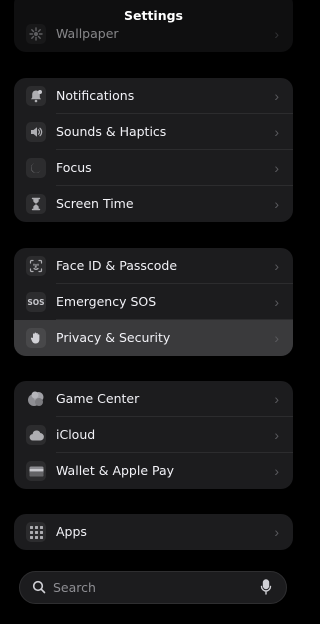  What do you see at coordinates (115, 470) in the screenshot?
I see `row-label: Wallet & Apple Pay` at bounding box center [115, 470].